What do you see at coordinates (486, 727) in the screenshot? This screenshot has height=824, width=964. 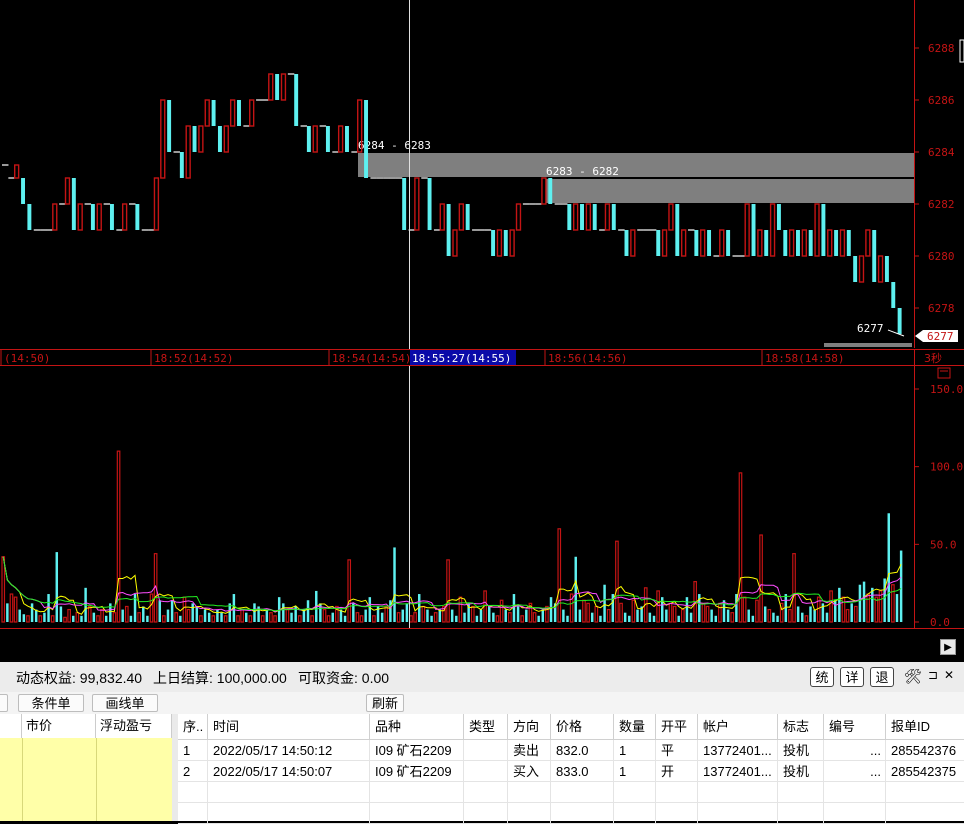 I see `order-header-col: 类型` at bounding box center [486, 727].